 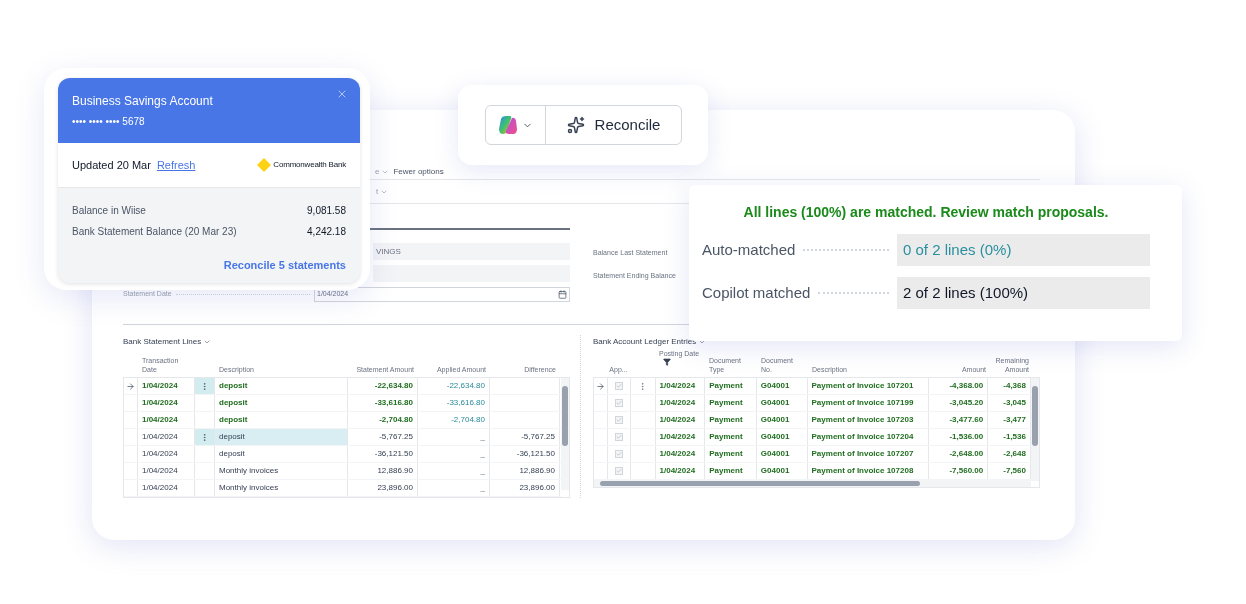 I want to click on filter-icon, so click(x=667, y=362).